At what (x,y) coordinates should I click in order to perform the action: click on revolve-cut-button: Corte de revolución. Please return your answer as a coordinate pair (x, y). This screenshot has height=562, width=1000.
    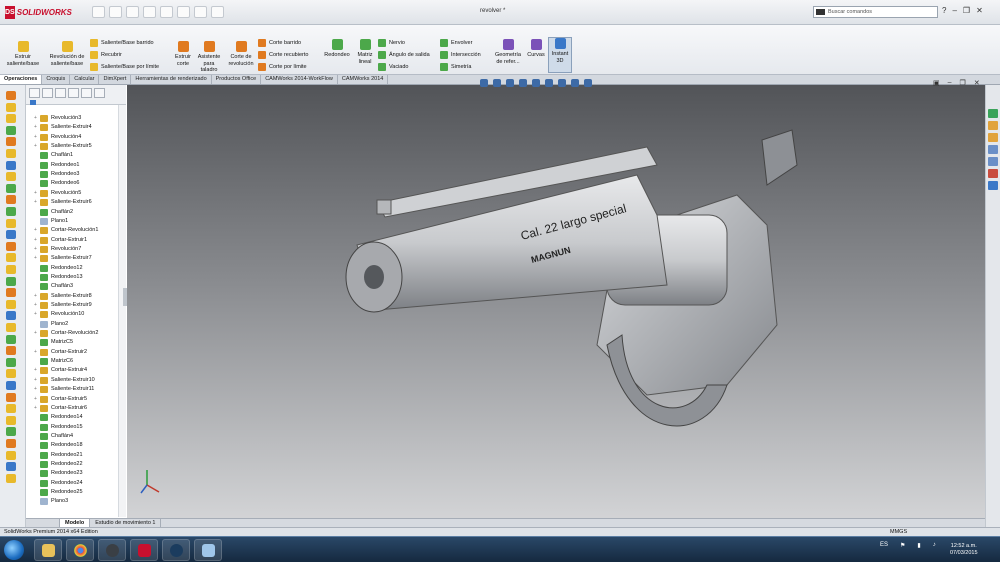
    Looking at the image, I should click on (241, 54).